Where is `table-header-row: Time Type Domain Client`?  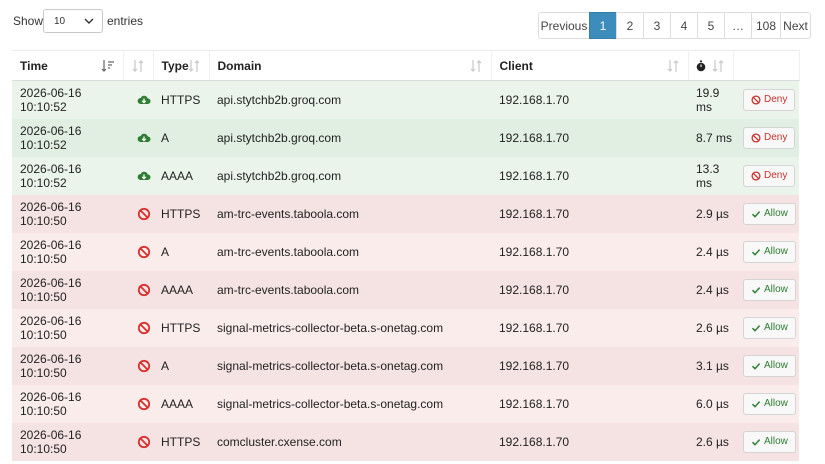
table-header-row: Time Type Domain Client is located at coordinates (406, 65).